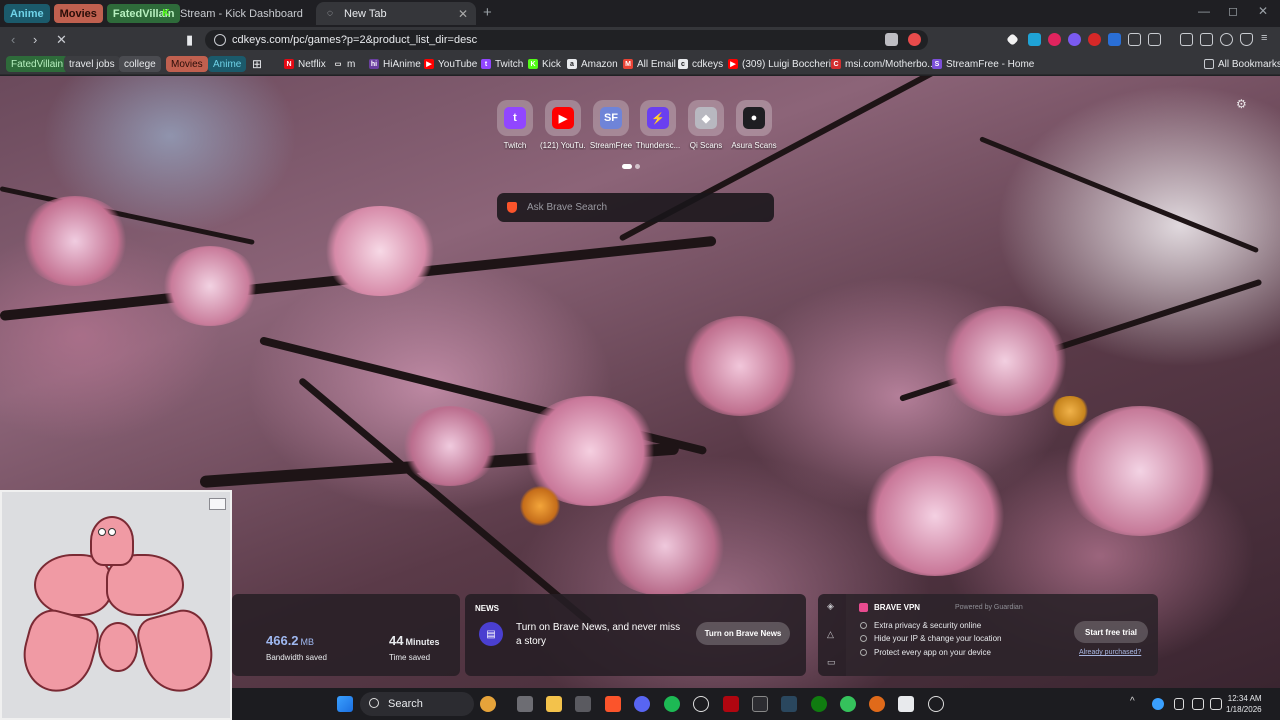 This screenshot has height=720, width=1280. What do you see at coordinates (649, 64) in the screenshot?
I see `bookmark-all-email: M All Email` at bounding box center [649, 64].